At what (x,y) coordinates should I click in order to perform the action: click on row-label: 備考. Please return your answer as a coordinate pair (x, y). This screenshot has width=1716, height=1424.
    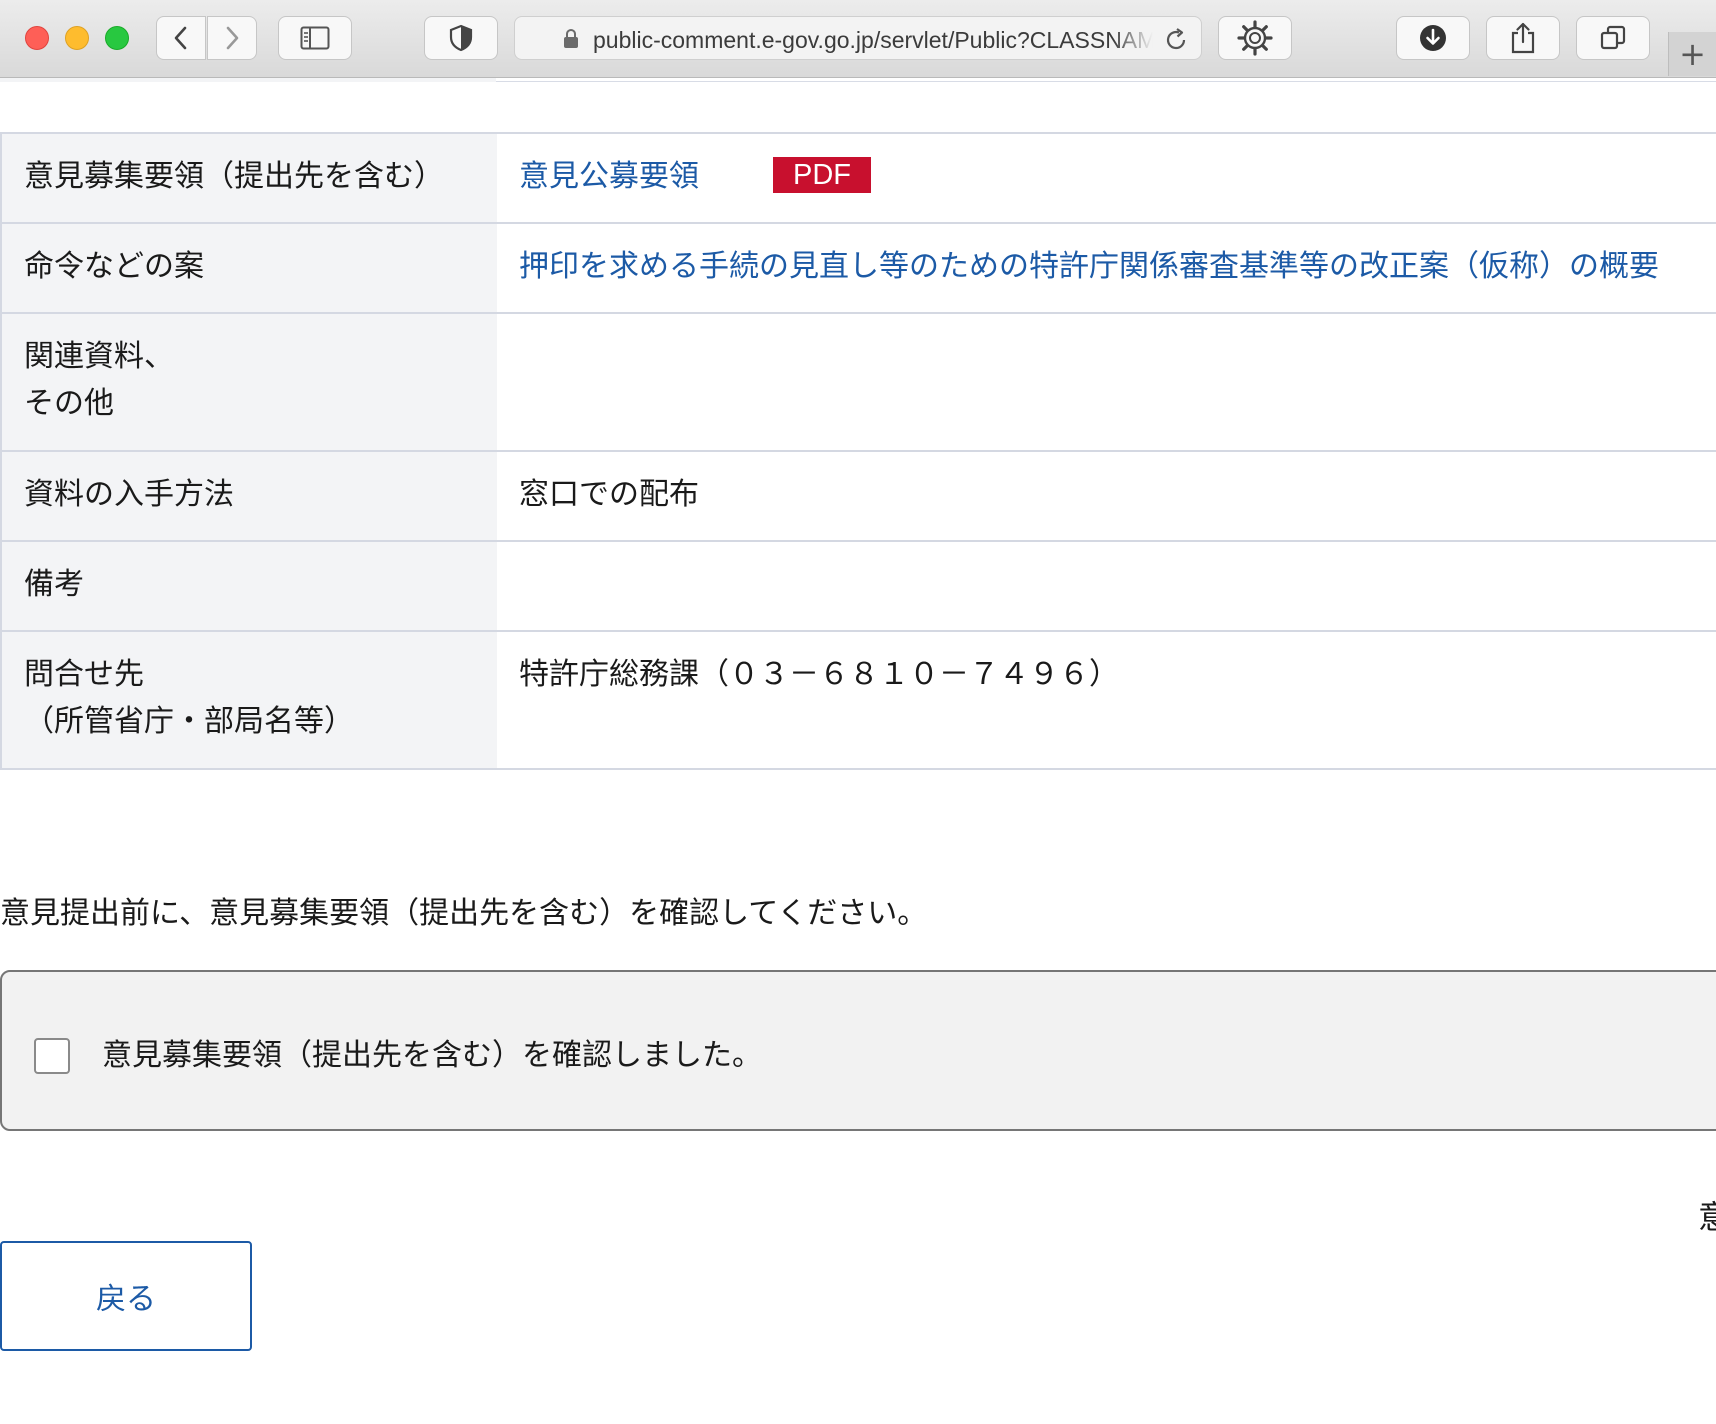
    Looking at the image, I should click on (248, 586).